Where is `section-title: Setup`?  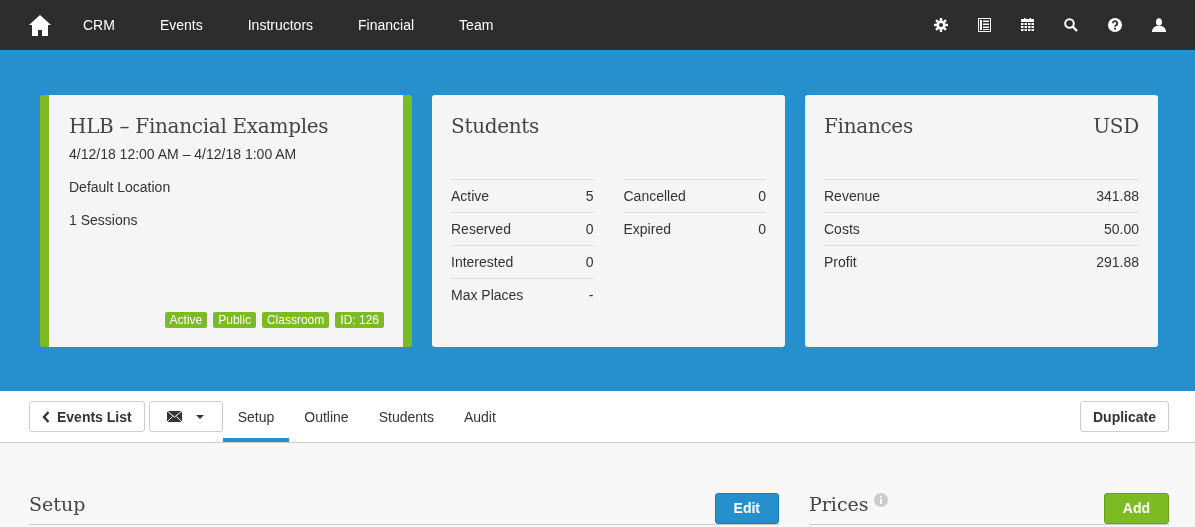 section-title: Setup is located at coordinates (57, 504).